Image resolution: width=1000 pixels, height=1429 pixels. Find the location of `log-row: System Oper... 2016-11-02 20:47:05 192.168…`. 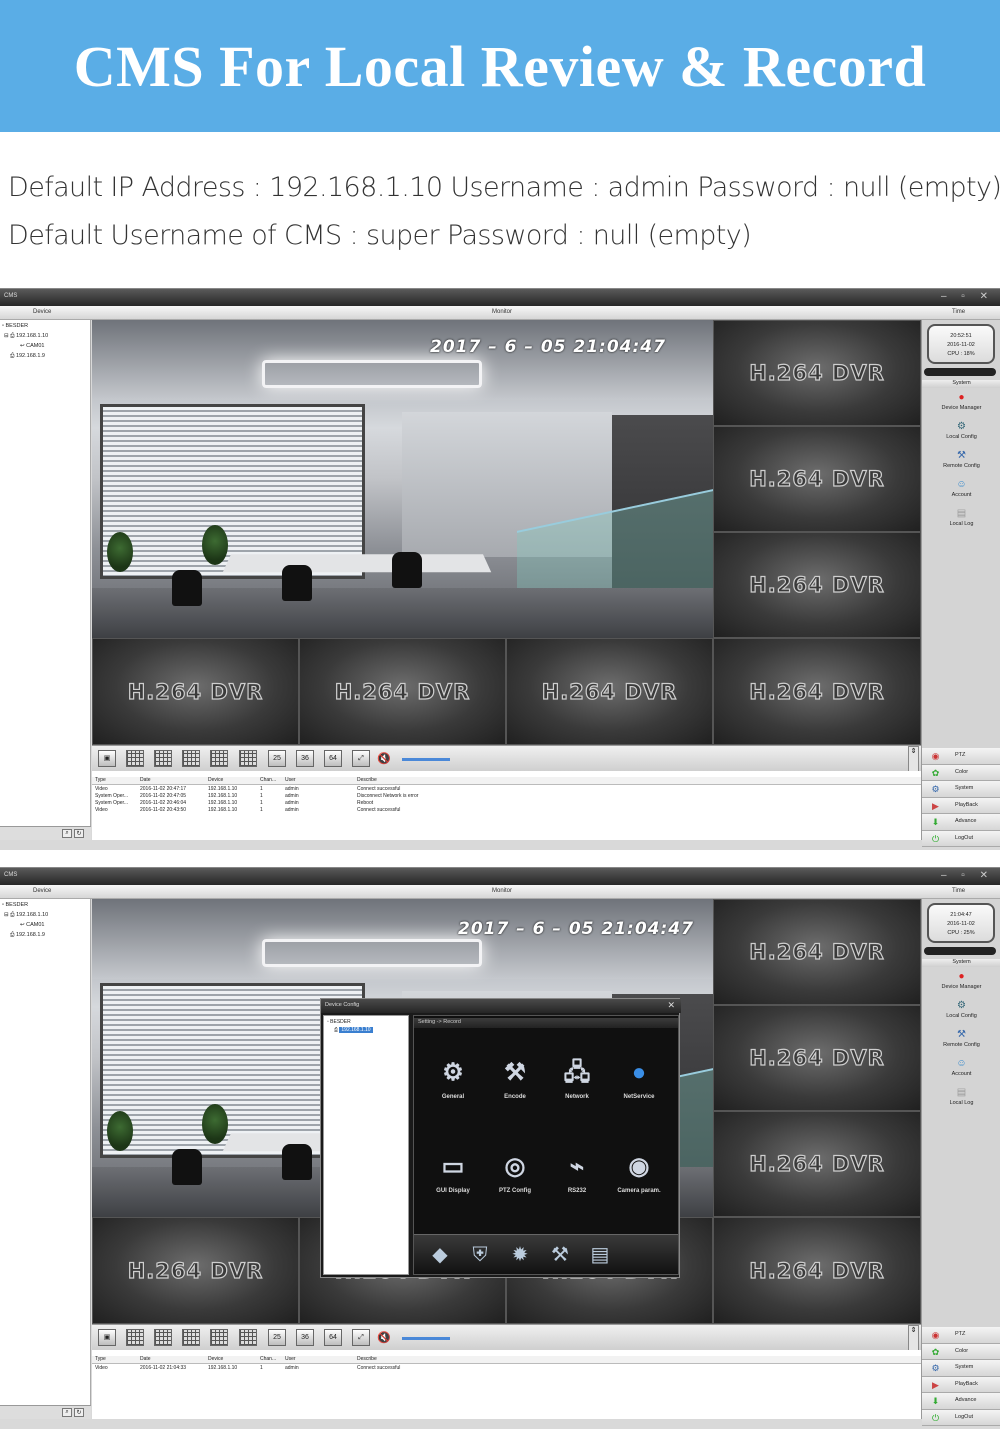

log-row: System Oper... 2016-11-02 20:47:05 192.168… is located at coordinates (506, 796).